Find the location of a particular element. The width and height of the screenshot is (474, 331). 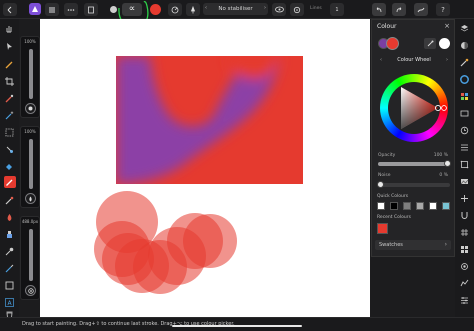

lines-value-field: 1 is located at coordinates (337, 9).